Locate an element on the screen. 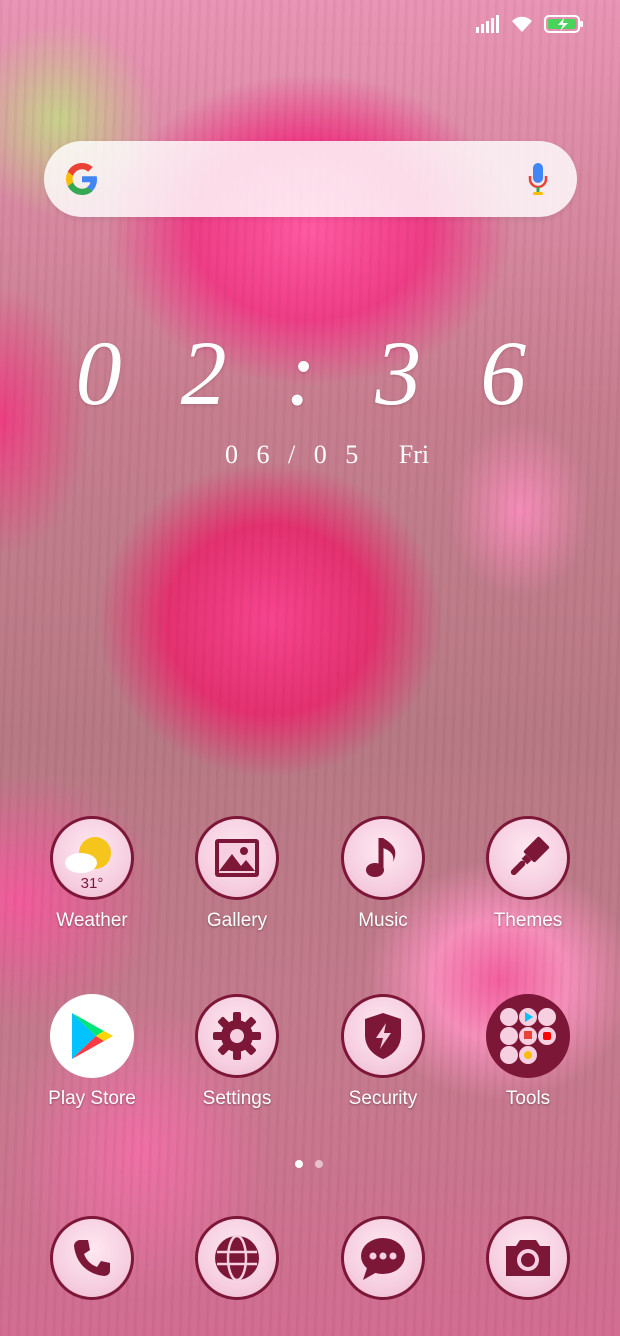 Image resolution: width=620 pixels, height=1336 pixels. app-themes: Themes is located at coordinates (528, 874).